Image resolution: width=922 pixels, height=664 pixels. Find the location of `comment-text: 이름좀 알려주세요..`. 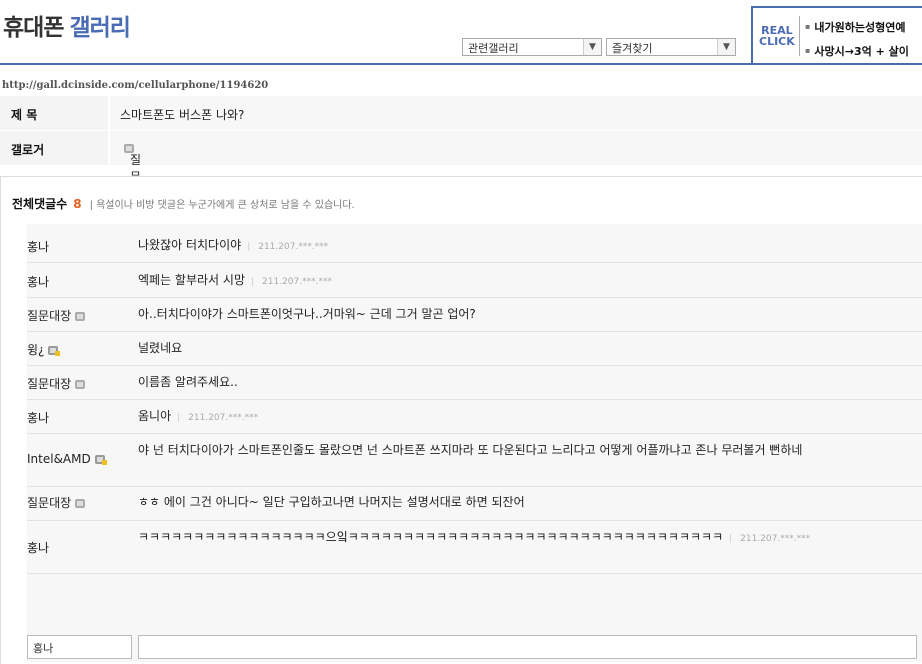

comment-text: 이름좀 알려주세요.. is located at coordinates (188, 382).